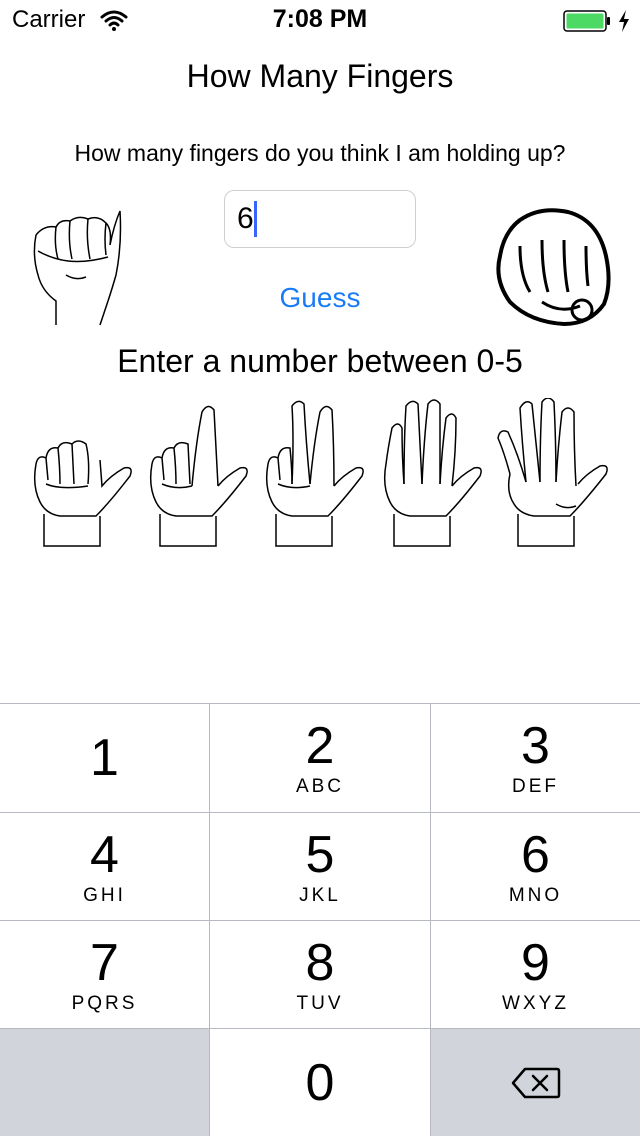 The width and height of the screenshot is (640, 1136). I want to click on hand-five-fingers-icon, so click(554, 473).